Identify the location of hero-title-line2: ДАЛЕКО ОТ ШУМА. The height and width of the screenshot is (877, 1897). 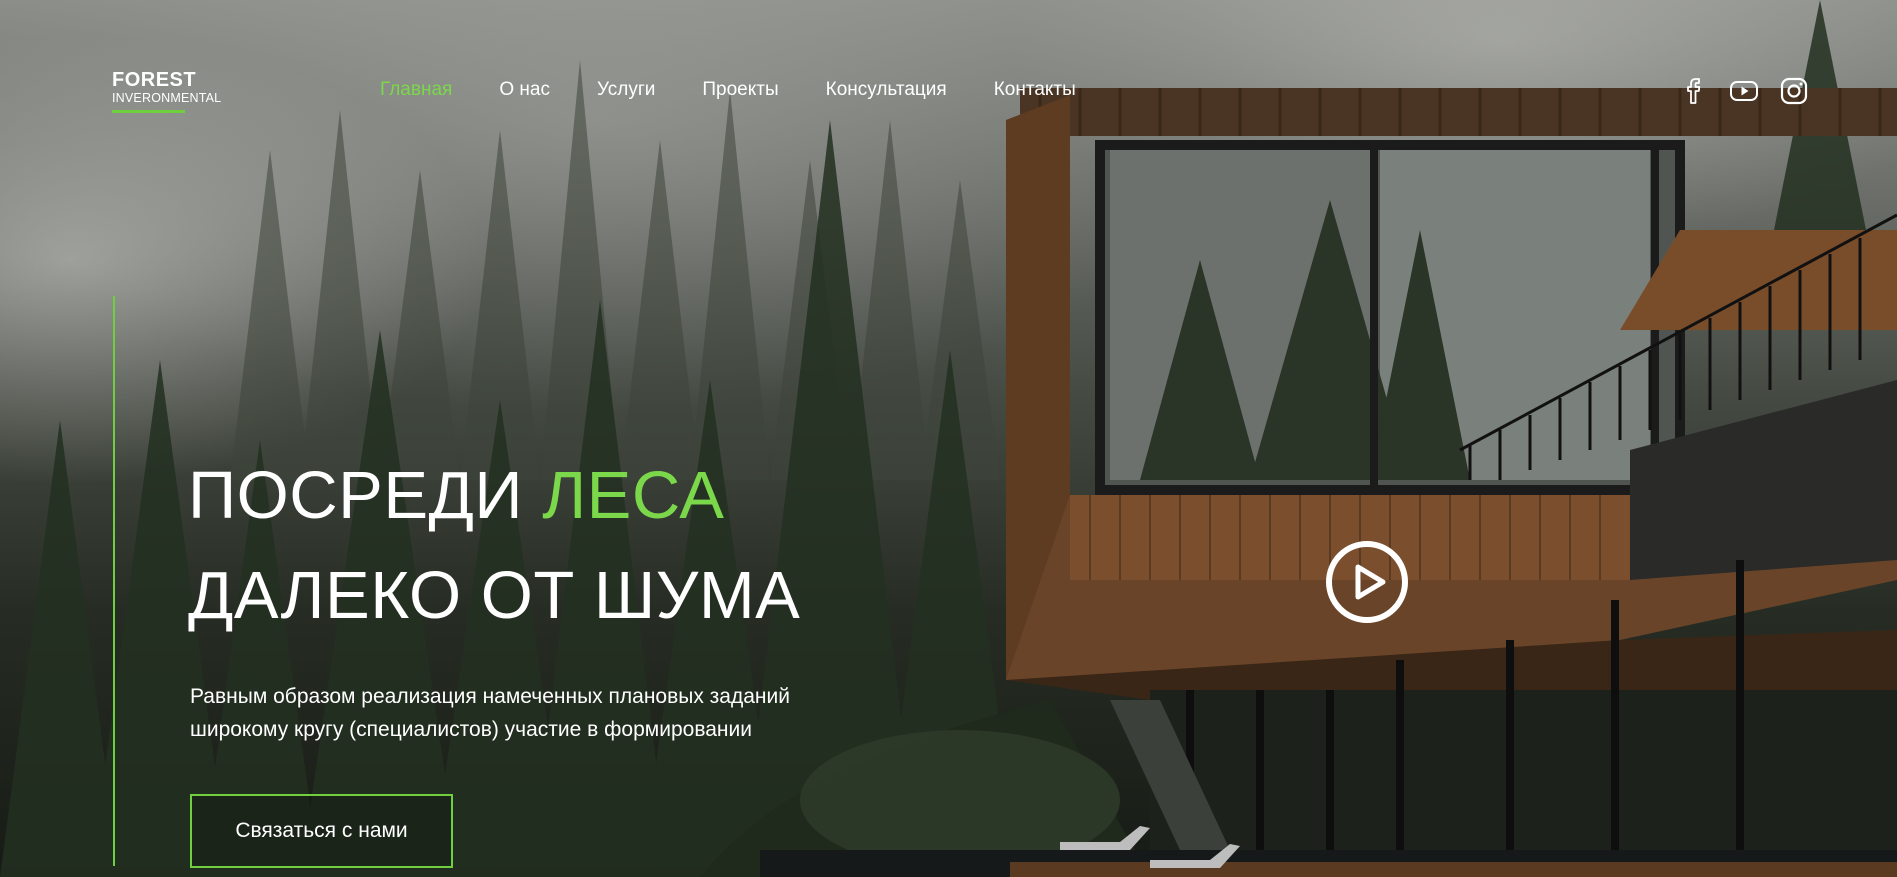
(494, 595).